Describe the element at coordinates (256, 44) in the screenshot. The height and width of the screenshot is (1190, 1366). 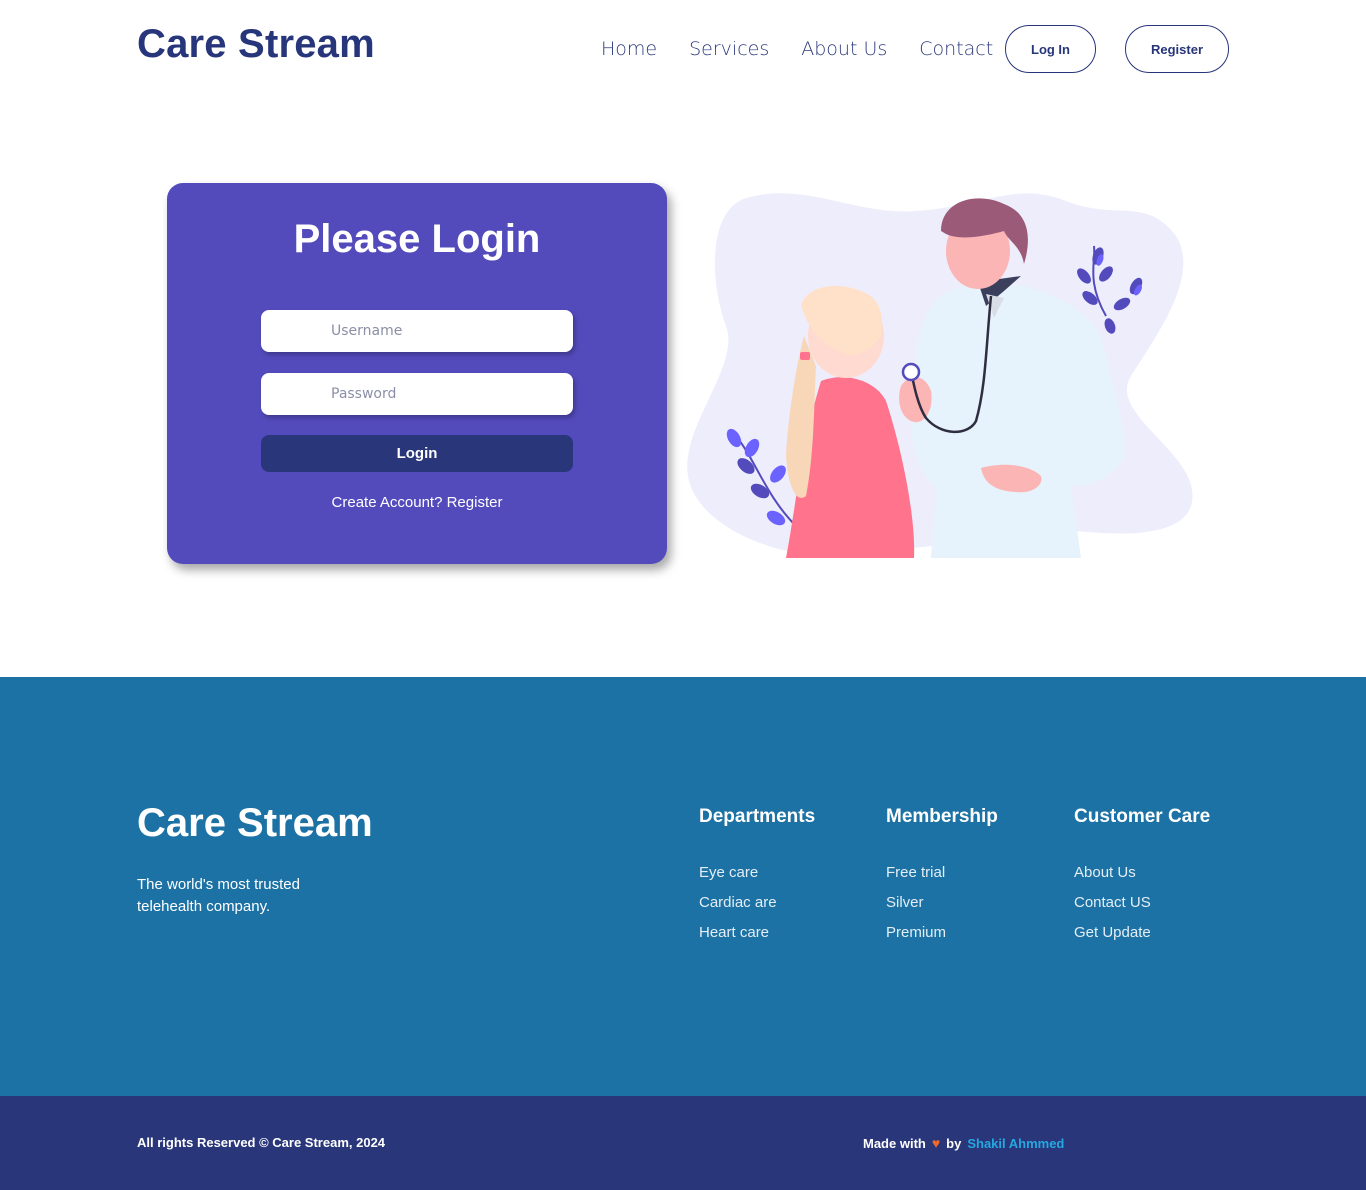
I see `brand-logo: Care Stream` at that location.